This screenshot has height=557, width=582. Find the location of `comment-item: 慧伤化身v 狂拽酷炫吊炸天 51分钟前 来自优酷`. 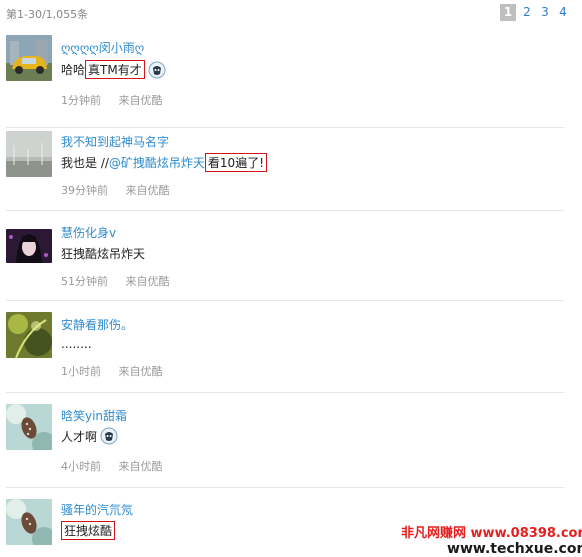

comment-item: 慧伤化身v 狂拽酷炫吊炸天 51分钟前 来自优酷 is located at coordinates (291, 260).